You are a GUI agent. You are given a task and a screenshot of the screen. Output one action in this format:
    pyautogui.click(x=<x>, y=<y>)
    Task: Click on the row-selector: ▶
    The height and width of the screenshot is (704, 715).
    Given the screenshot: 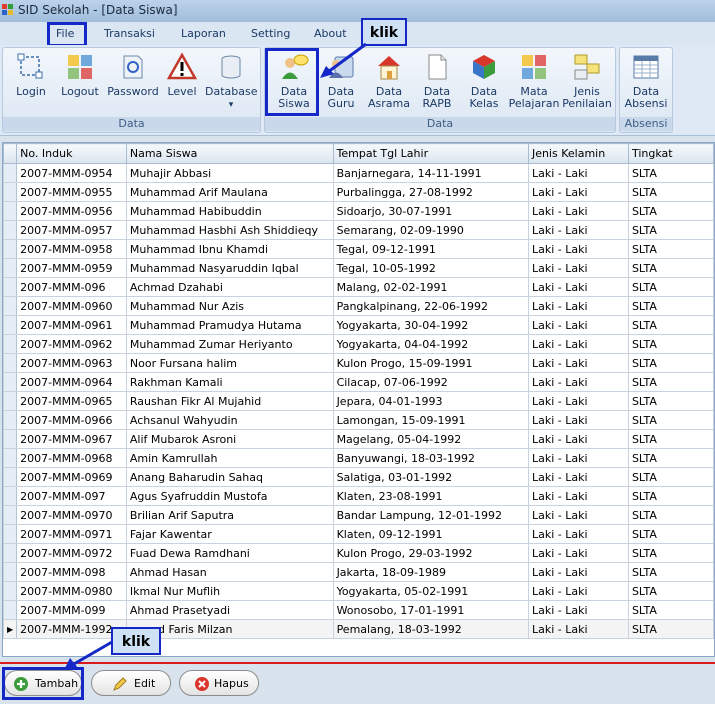 What is the action you would take?
    pyautogui.click(x=10, y=629)
    